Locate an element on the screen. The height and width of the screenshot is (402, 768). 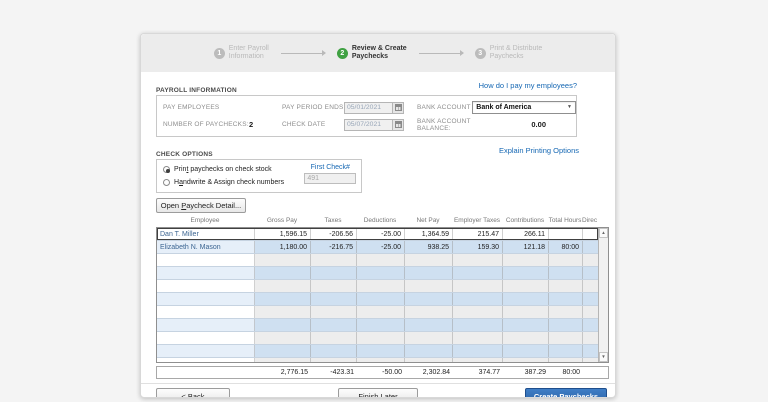
explain-printing-options-link: Explain Printing Options is located at coordinates (539, 150).